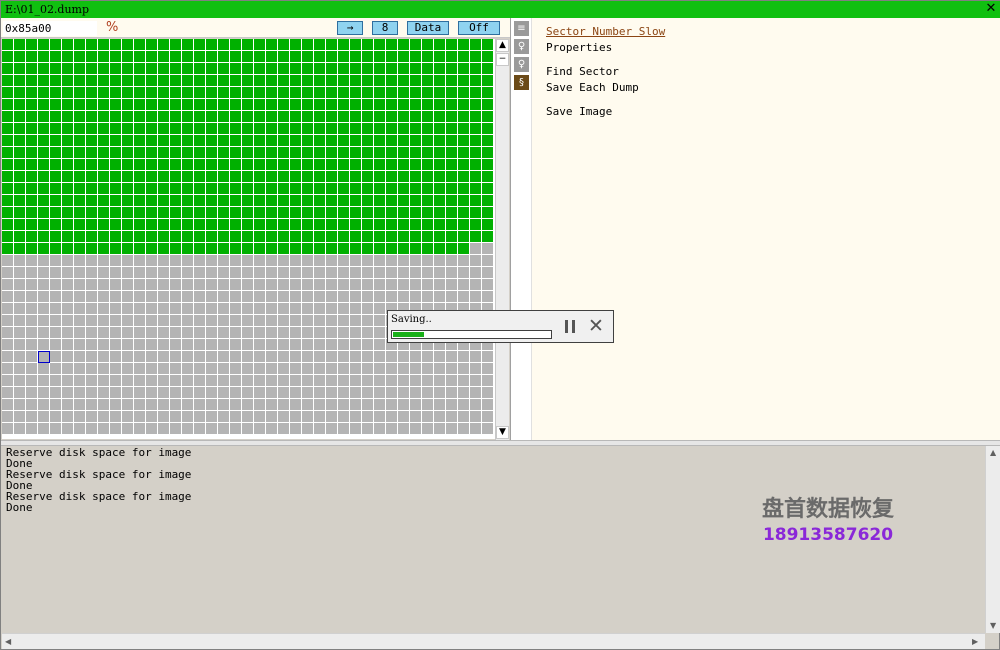 The height and width of the screenshot is (650, 1000). I want to click on scroll-icon: §, so click(521, 82).